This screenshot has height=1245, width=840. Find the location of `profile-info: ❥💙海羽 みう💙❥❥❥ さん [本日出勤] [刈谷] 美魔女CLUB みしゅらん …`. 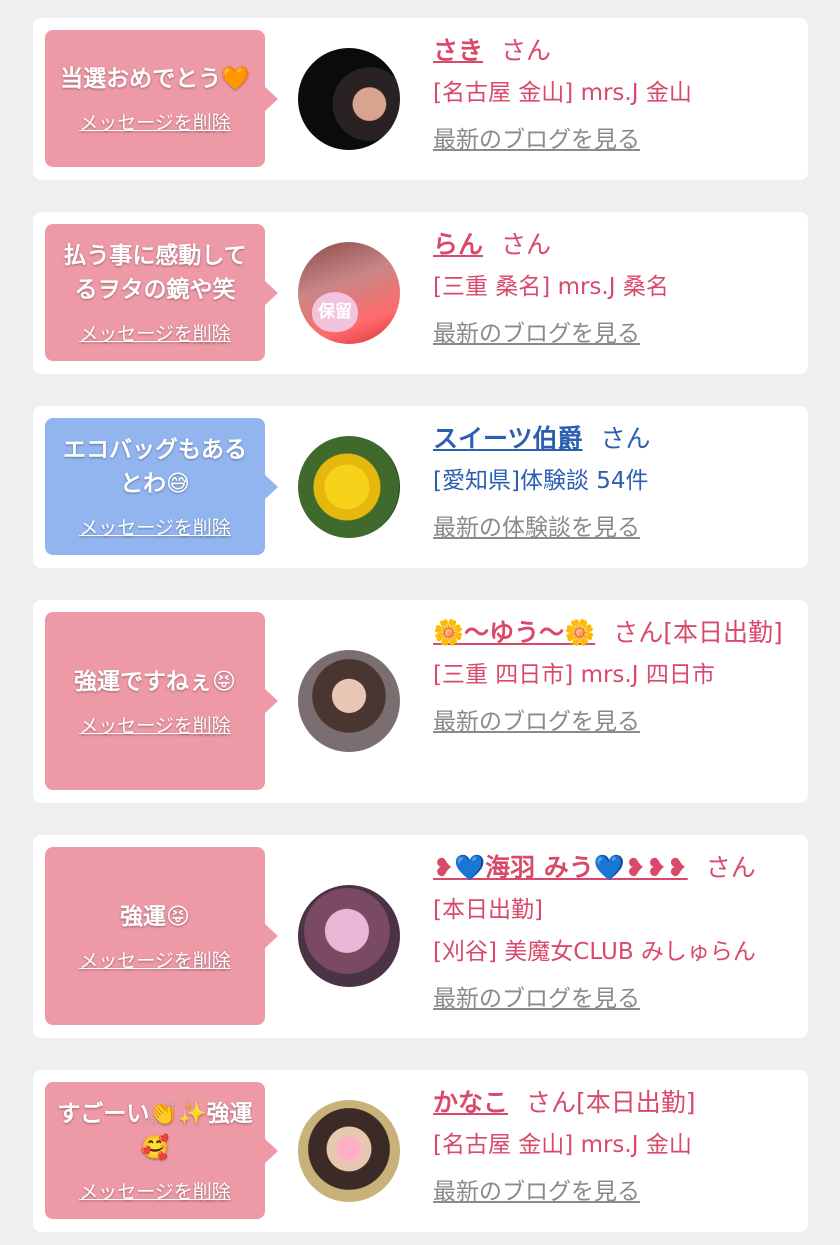

profile-info: ❥💙海羽 みう💙❥❥❥ さん [本日出勤] [刈谷] 美魔女CLUB みしゅらん … is located at coordinates (615, 930).